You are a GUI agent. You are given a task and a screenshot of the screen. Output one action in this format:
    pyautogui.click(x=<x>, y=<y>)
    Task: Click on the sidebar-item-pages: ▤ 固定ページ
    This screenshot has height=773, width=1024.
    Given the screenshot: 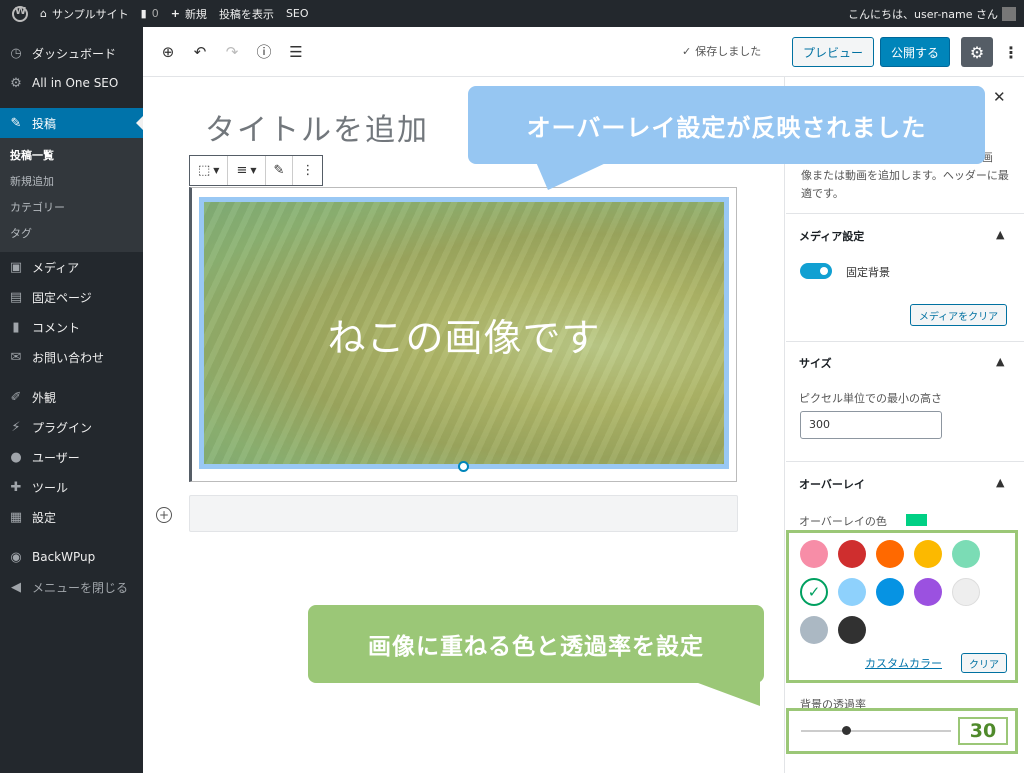 What is the action you would take?
    pyautogui.click(x=71, y=297)
    